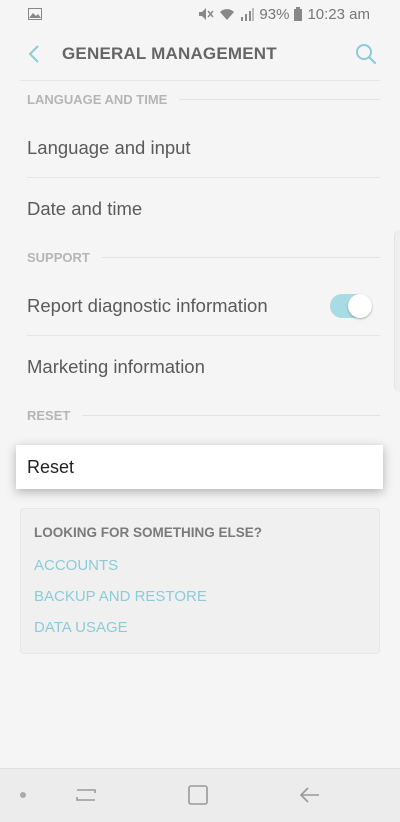 The image size is (400, 822). What do you see at coordinates (397, 311) in the screenshot?
I see `edge-panel-handle` at bounding box center [397, 311].